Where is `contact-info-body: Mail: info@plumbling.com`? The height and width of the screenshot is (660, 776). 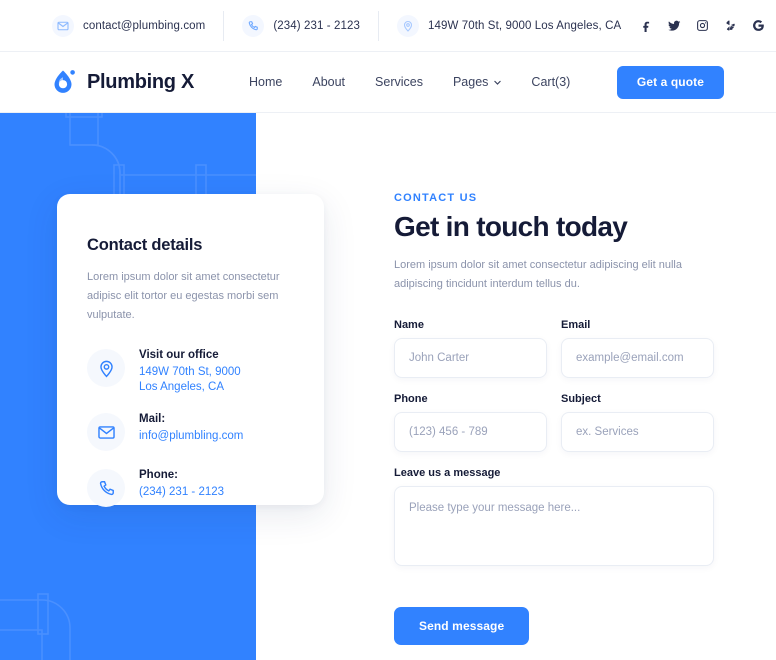 contact-info-body: Mail: info@plumbling.com is located at coordinates (191, 427).